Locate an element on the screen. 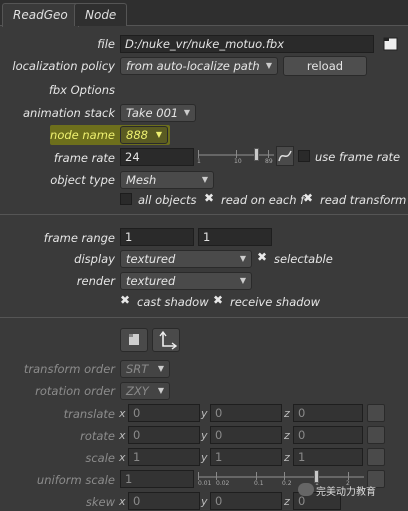  tab-readgeo: ReadGeo is located at coordinates (40, 15).